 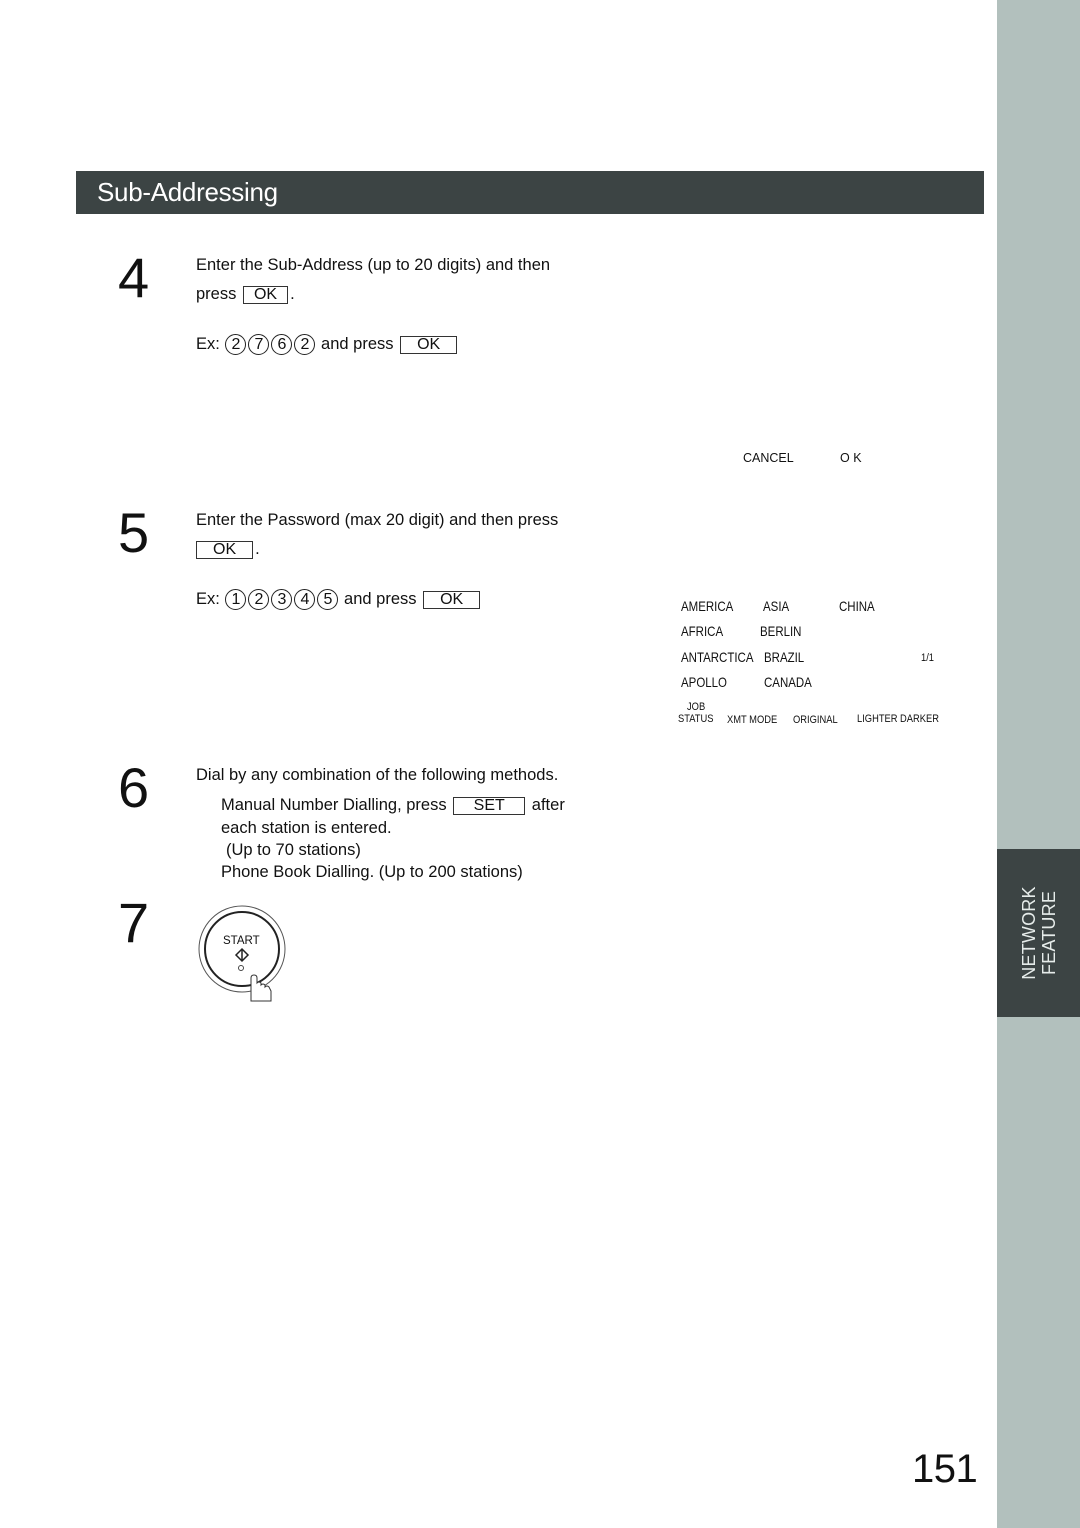 I want to click on lcd-phonebook-entry: CHINA, so click(x=857, y=606).